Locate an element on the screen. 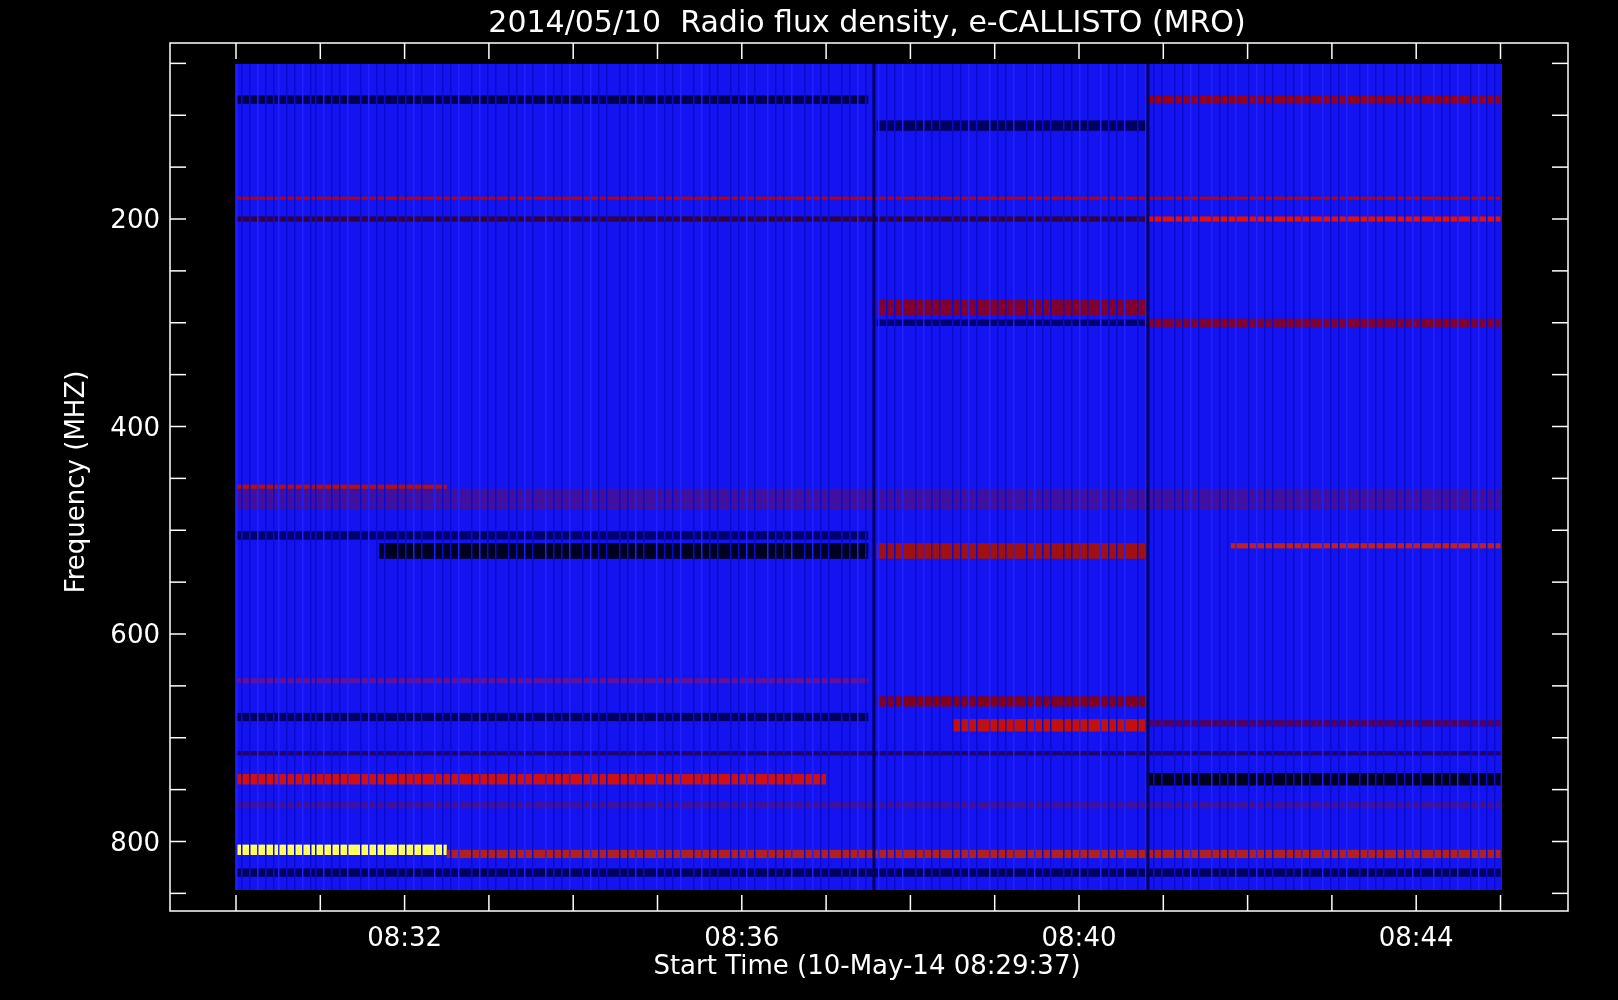 This screenshot has width=1618, height=1000. y-tick-label: 200 is located at coordinates (135, 219).